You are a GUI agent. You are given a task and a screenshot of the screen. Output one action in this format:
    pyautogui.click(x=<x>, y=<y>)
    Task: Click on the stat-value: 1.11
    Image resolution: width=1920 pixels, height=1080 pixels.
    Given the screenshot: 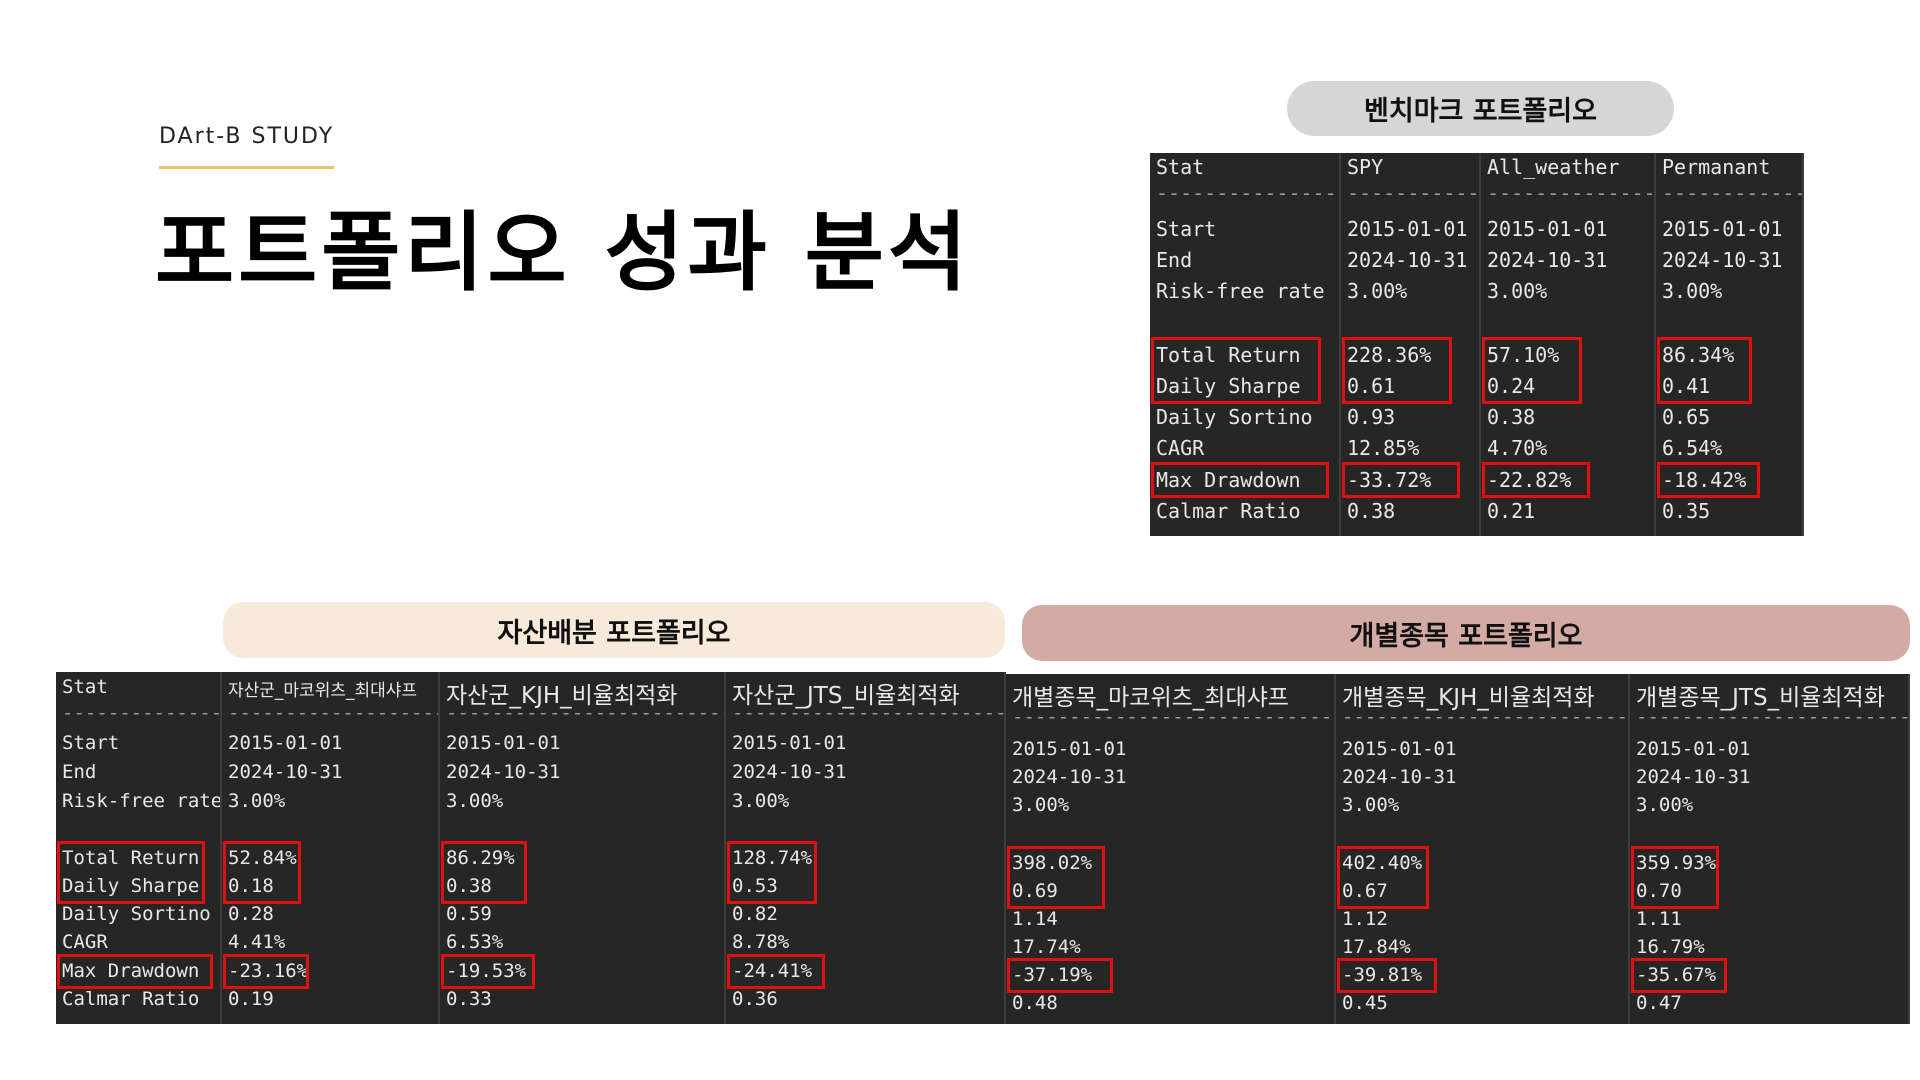 What is the action you would take?
    pyautogui.click(x=1659, y=919)
    